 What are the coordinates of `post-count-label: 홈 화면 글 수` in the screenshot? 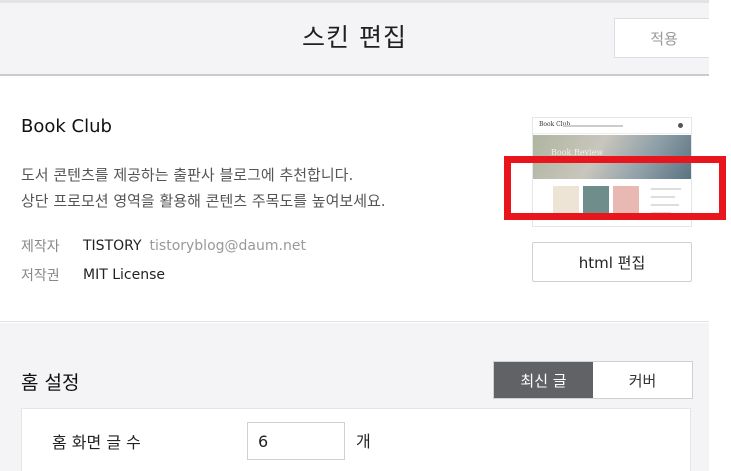 It's located at (96, 442).